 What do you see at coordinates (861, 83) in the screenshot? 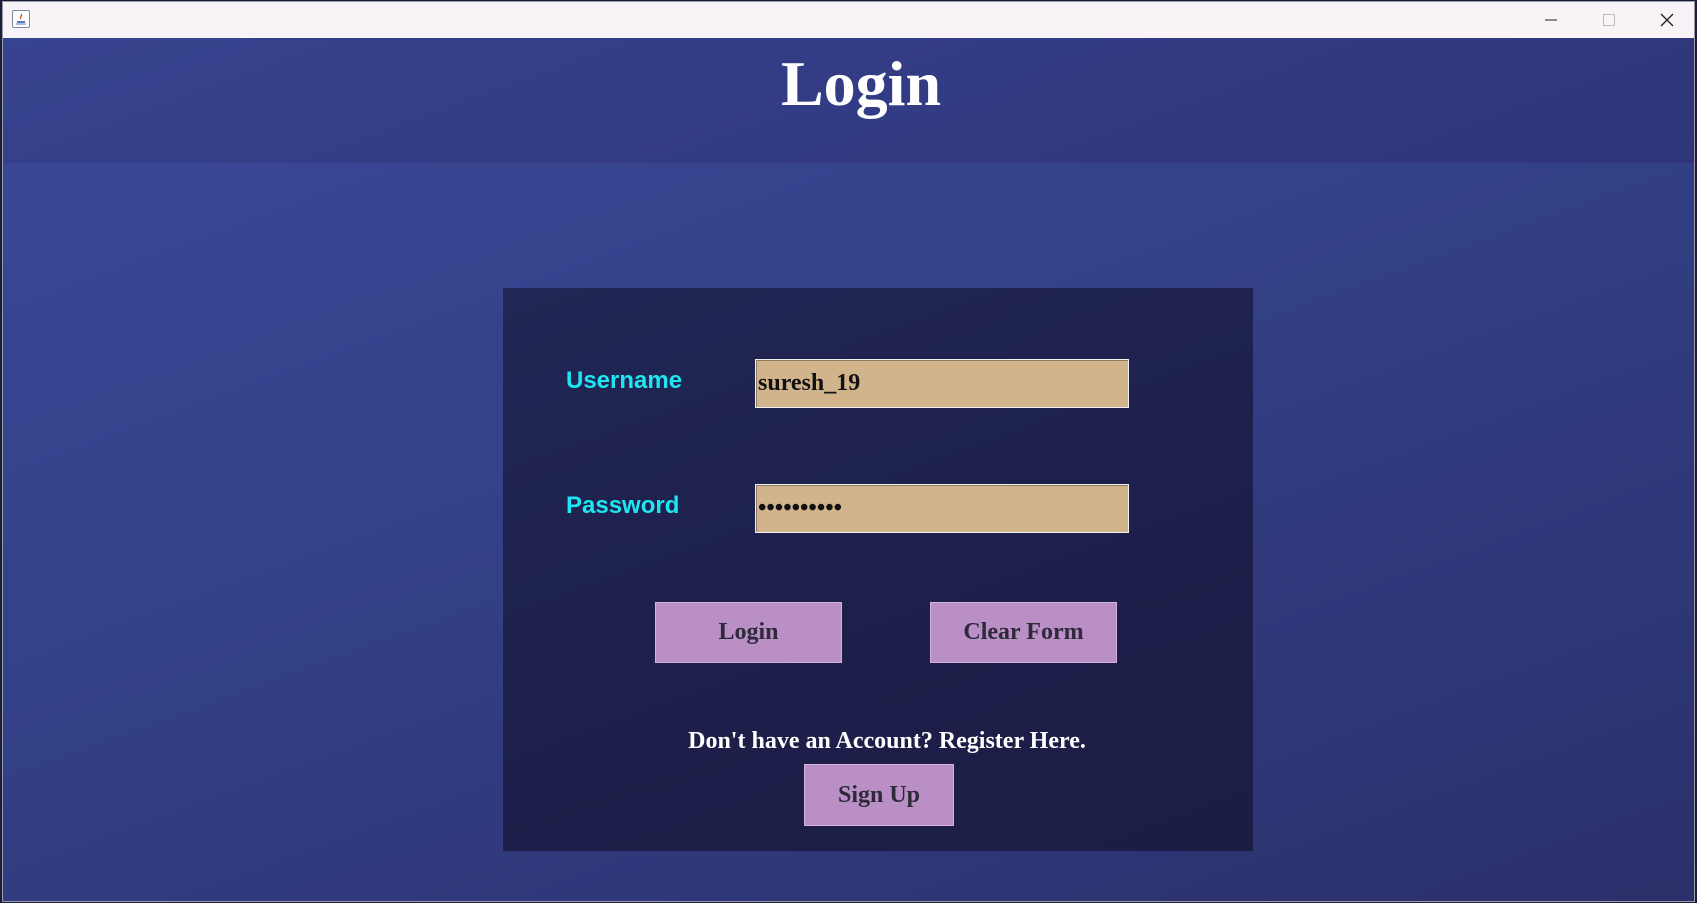
I see `page-title: Login` at bounding box center [861, 83].